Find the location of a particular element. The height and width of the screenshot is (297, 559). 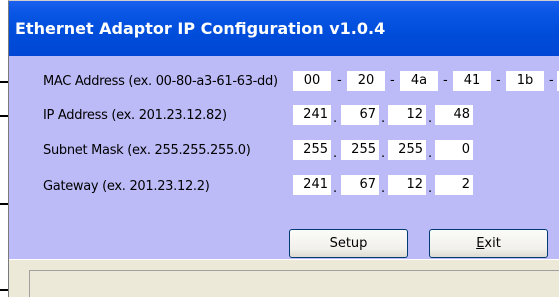

window-title: Ethernet Adaptor IP Configuration v1.0.4 is located at coordinates (200, 28).